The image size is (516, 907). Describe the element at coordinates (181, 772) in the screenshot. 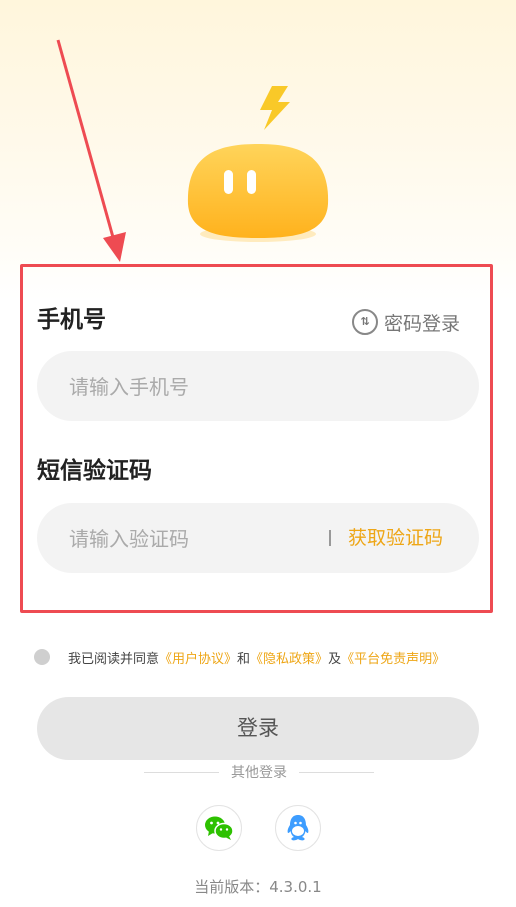

I see `divider-line-left` at that location.